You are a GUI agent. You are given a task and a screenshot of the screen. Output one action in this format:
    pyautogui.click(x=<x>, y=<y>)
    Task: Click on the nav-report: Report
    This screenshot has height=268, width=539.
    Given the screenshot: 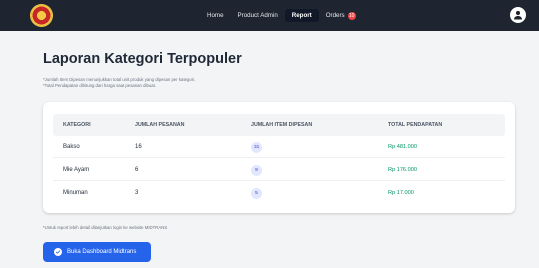 What is the action you would take?
    pyautogui.click(x=301, y=15)
    